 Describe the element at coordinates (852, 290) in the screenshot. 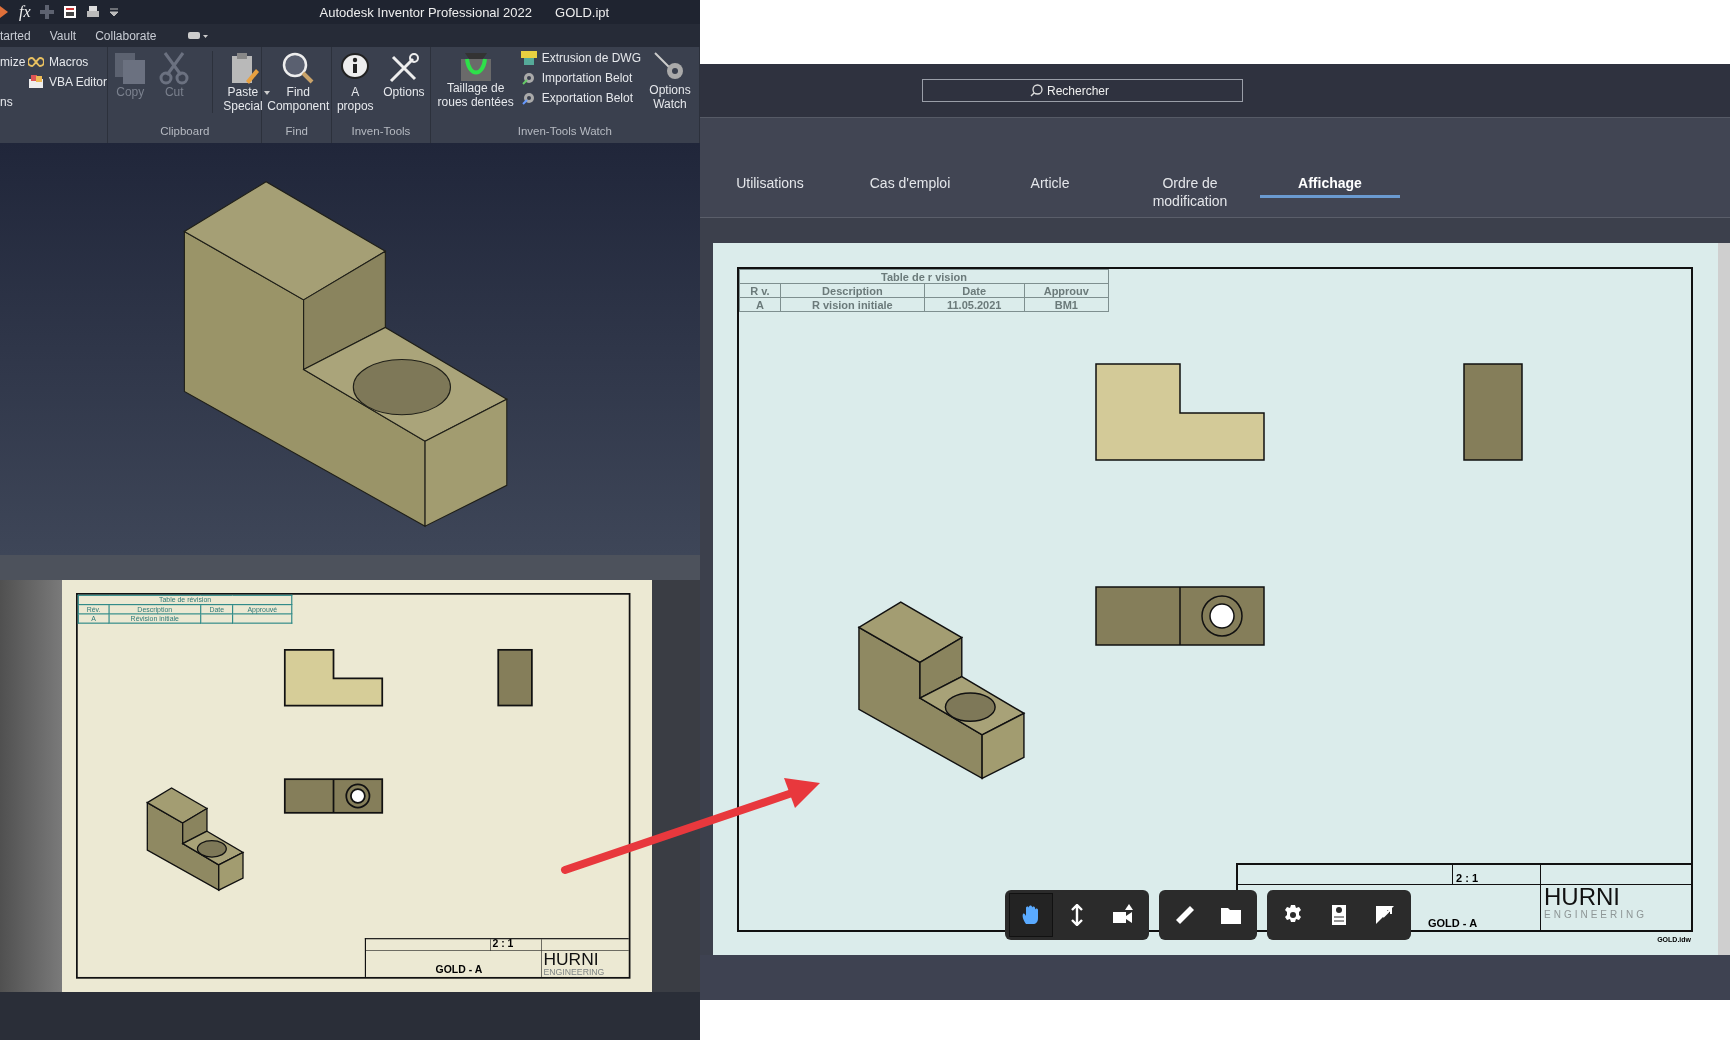

I see `column-header: Description` at that location.